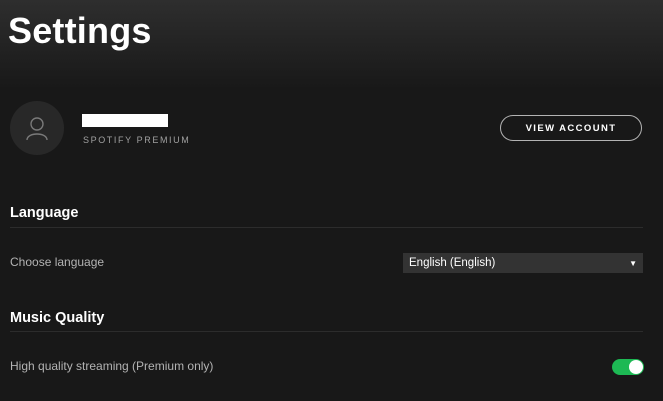 The width and height of the screenshot is (663, 401). I want to click on toggle-knob, so click(636, 367).